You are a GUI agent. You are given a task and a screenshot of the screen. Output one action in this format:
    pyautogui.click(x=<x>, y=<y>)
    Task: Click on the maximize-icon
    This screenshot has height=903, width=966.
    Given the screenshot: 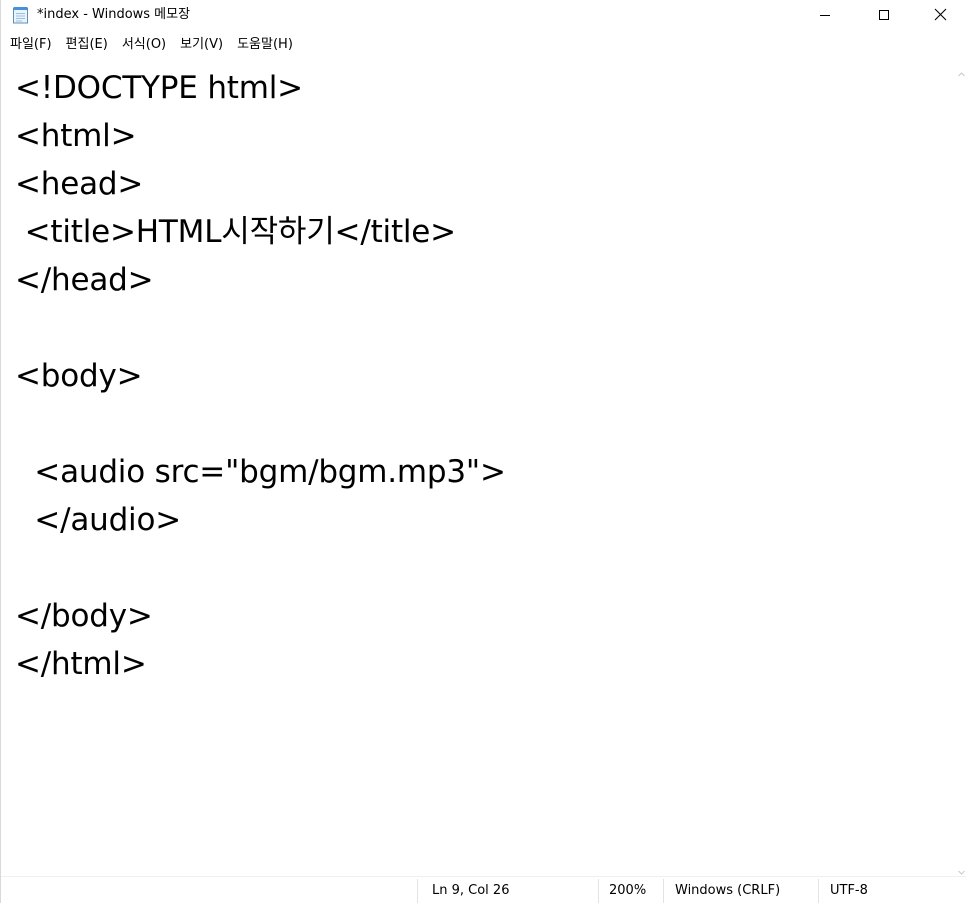 What is the action you would take?
    pyautogui.click(x=884, y=15)
    